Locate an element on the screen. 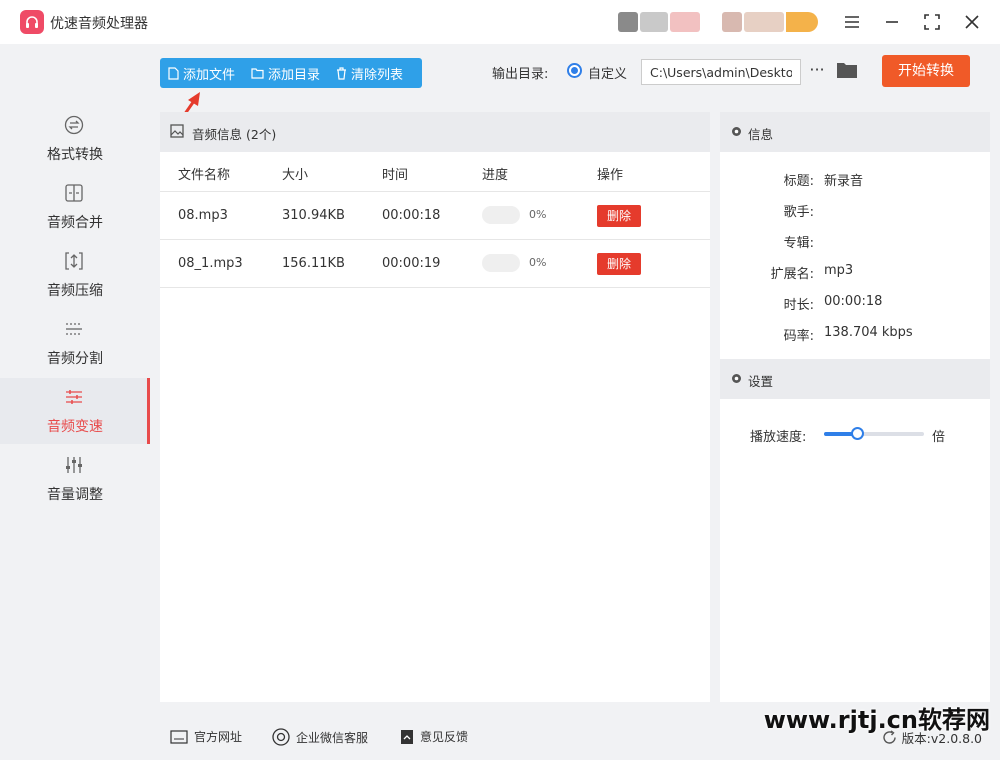  sidebar-item-audio-compress: 音频压缩 is located at coordinates (75, 275).